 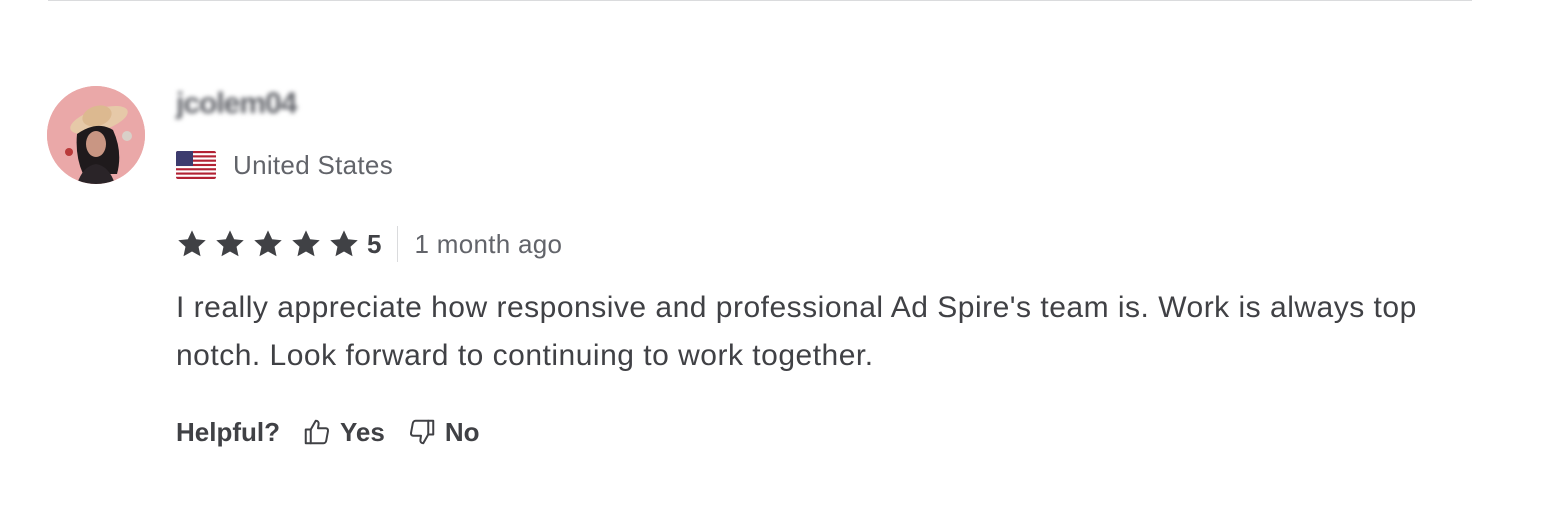 I want to click on rating-value: 5, so click(x=374, y=243).